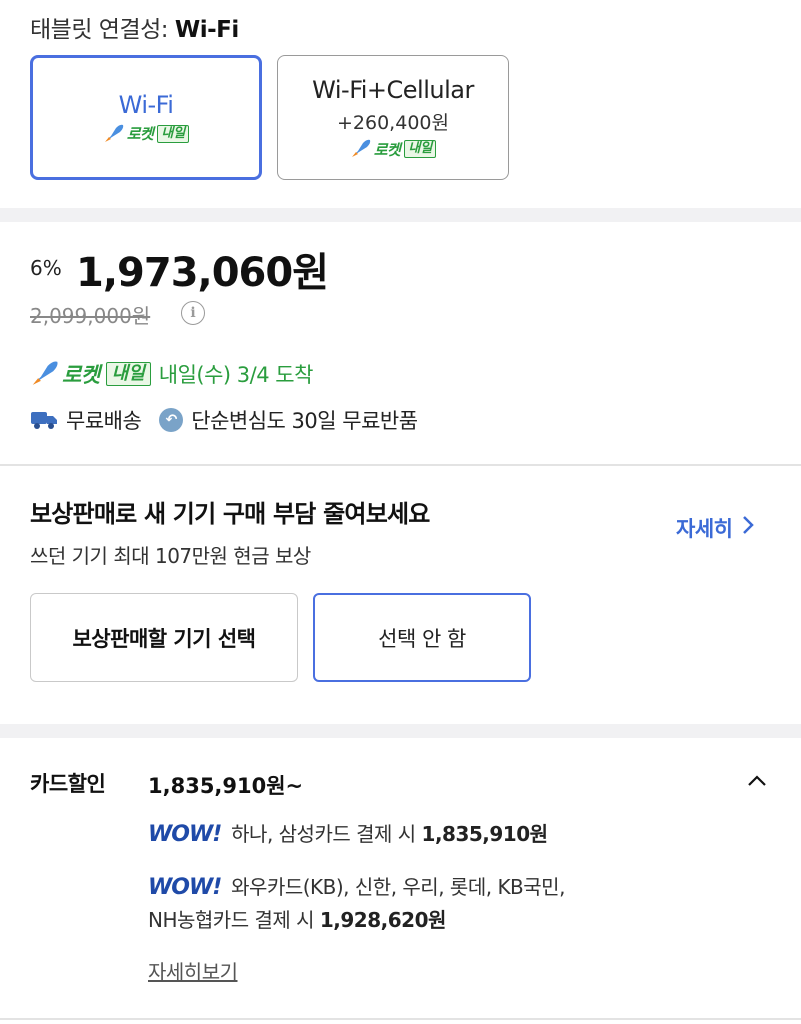 This screenshot has height=1024, width=801. What do you see at coordinates (304, 421) in the screenshot?
I see `free-return-text: 단순변심도 30일 무료반품` at bounding box center [304, 421].